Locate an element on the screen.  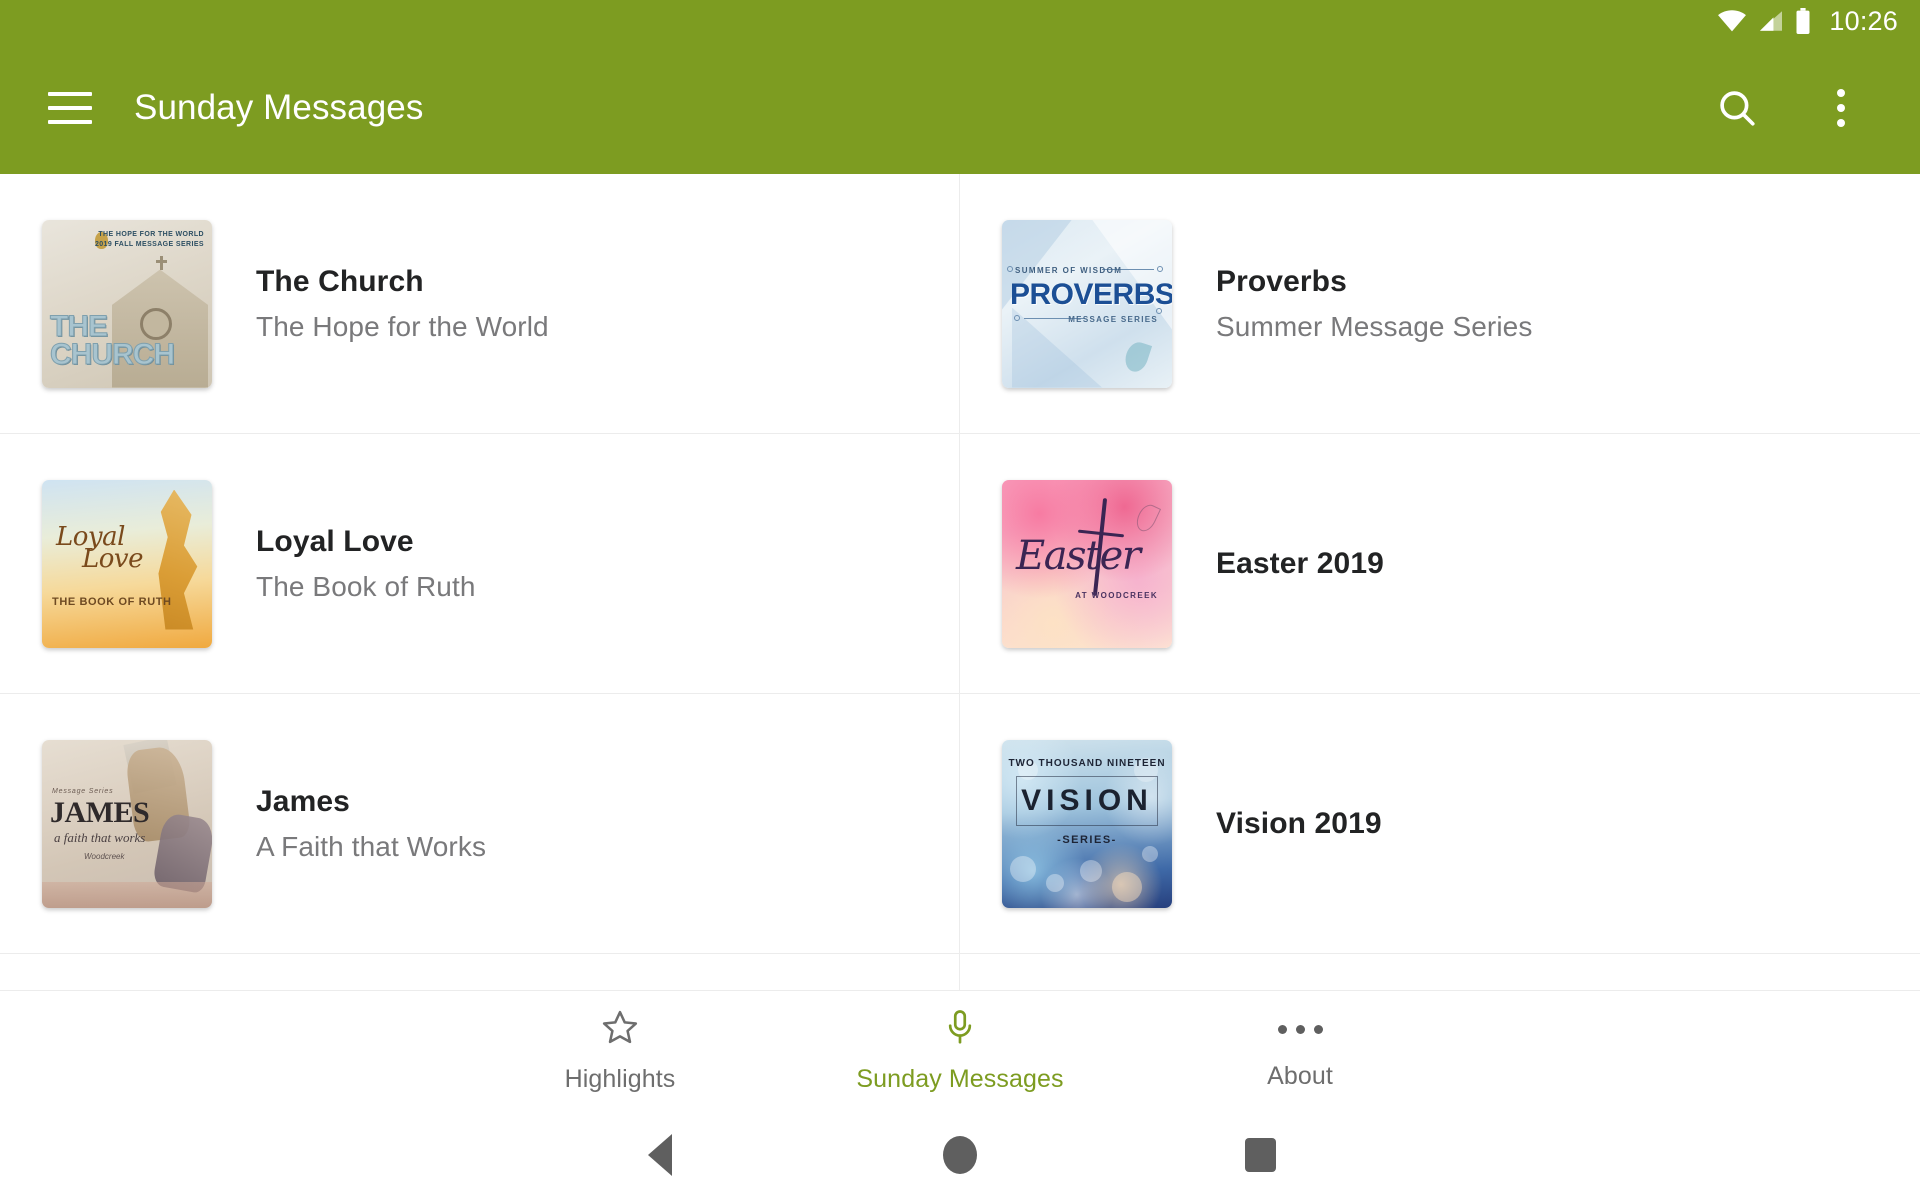
tab-label-sunday-messages: Sunday Messages is located at coordinates (960, 1078).